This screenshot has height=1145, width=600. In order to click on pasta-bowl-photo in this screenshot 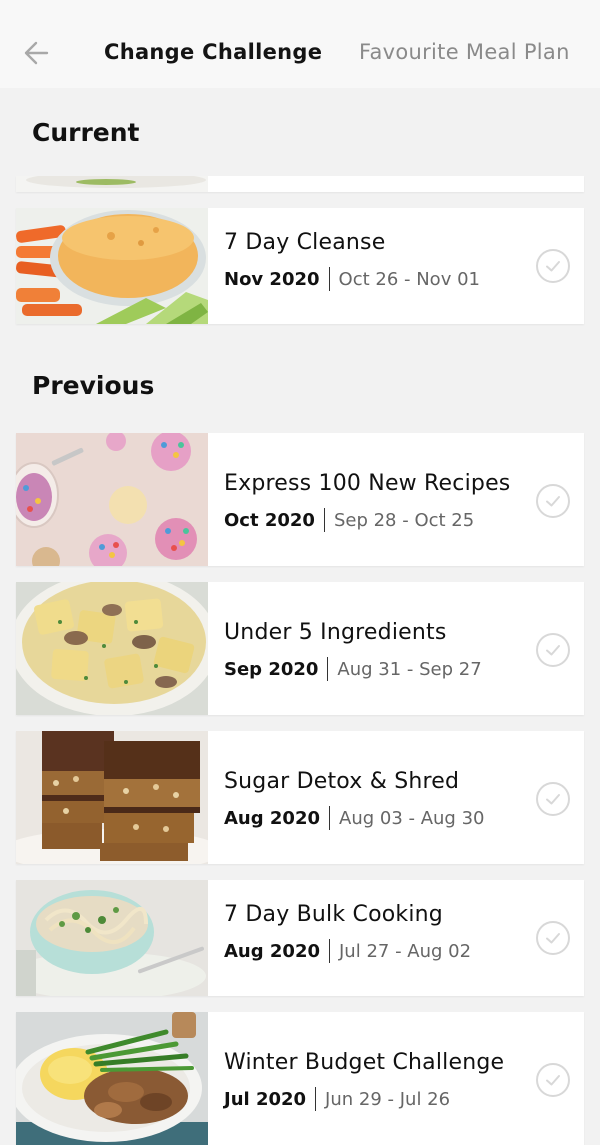, I will do `click(112, 938)`.